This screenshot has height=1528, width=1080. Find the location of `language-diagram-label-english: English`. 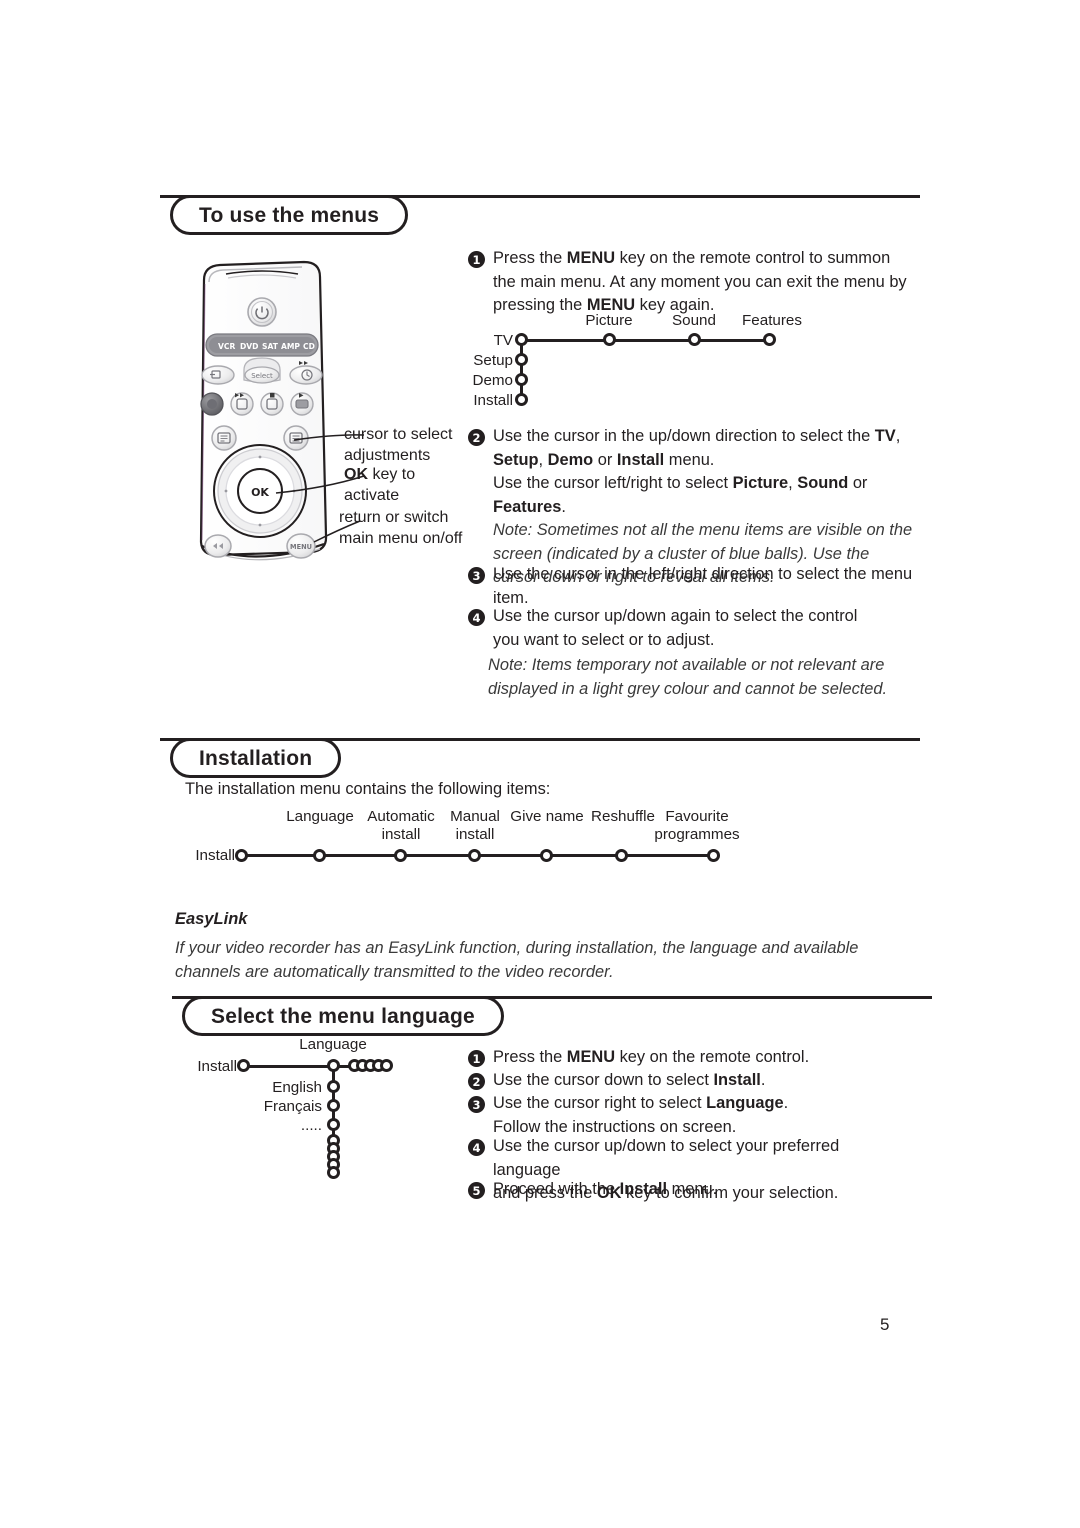

language-diagram-label-english: English is located at coordinates (297, 1087).